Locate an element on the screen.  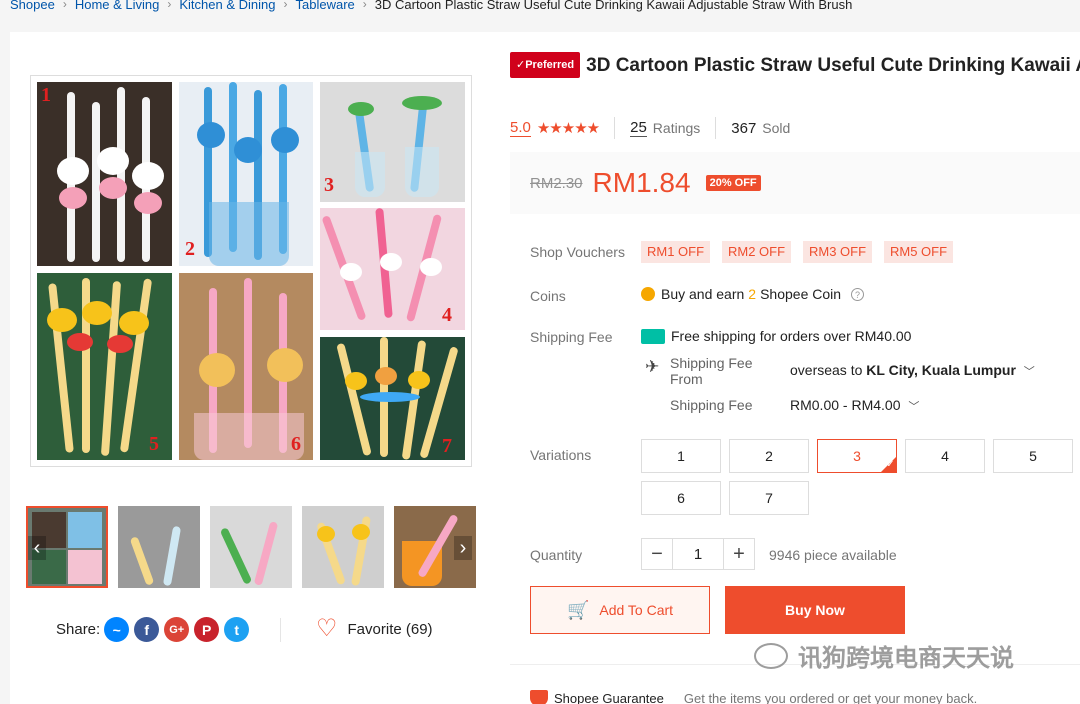
collage-number: 2 is located at coordinates (190, 249).